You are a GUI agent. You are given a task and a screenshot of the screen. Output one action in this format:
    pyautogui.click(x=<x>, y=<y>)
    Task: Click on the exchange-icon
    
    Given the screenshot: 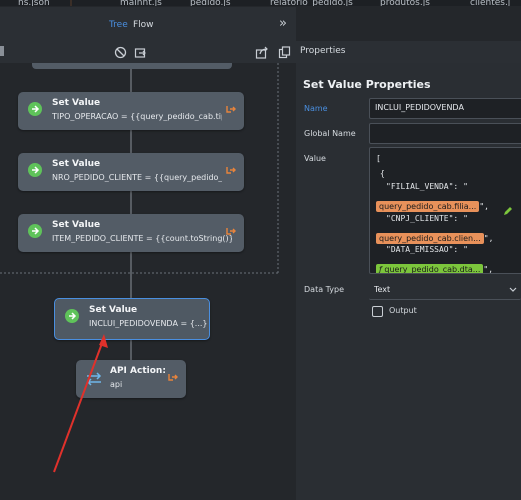 What is the action you would take?
    pyautogui.click(x=94, y=380)
    